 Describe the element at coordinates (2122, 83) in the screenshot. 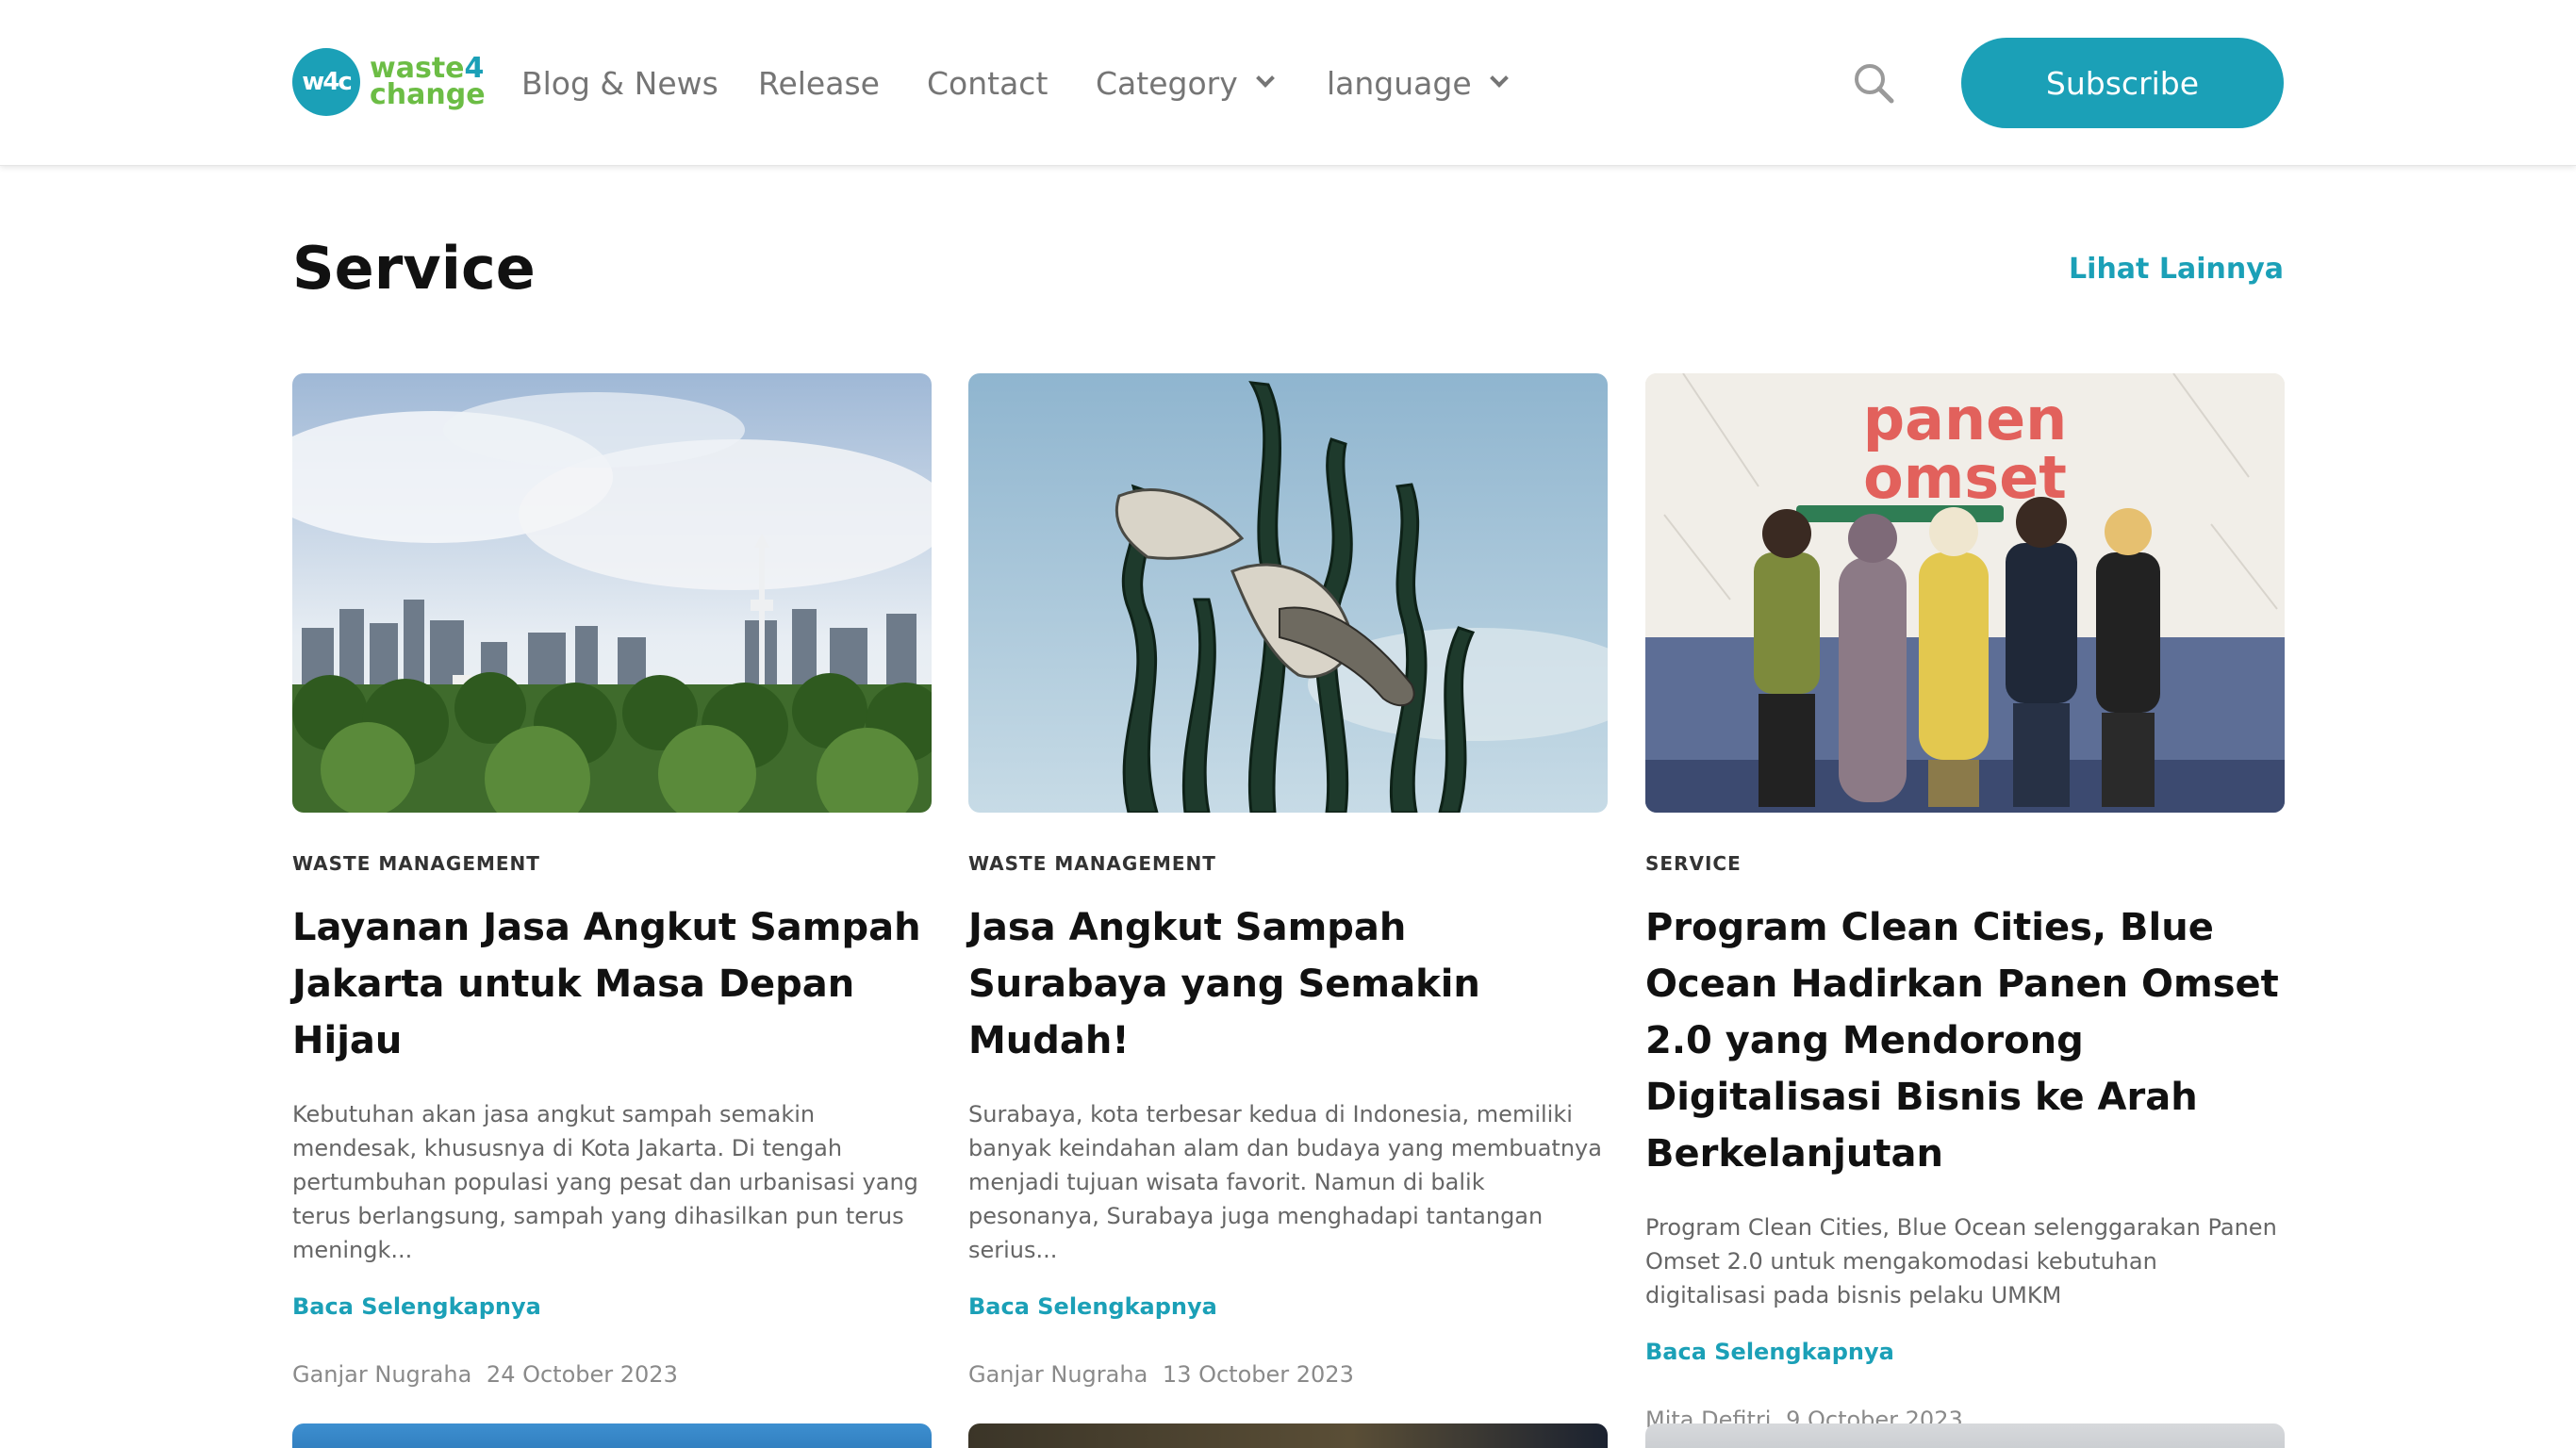

I see `subscribe-button: Subscribe` at that location.